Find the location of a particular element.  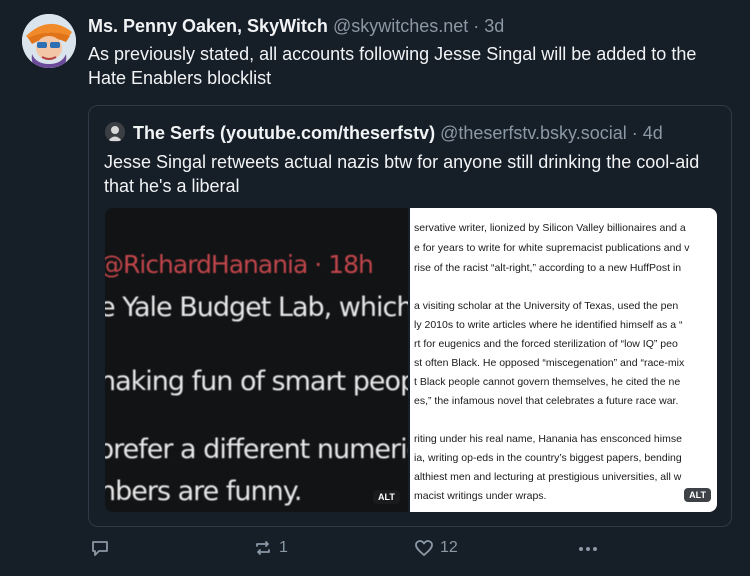

heart-icon is located at coordinates (424, 548).